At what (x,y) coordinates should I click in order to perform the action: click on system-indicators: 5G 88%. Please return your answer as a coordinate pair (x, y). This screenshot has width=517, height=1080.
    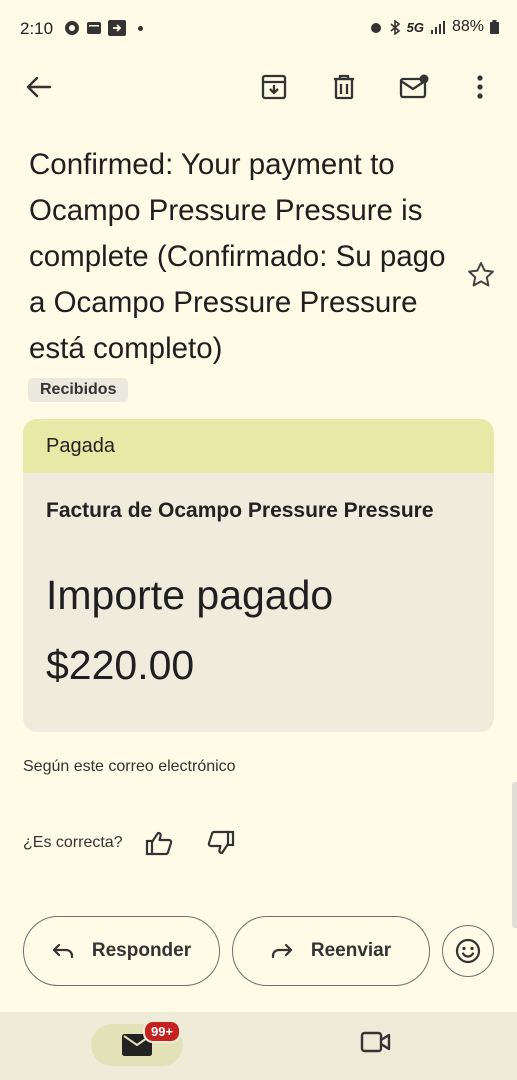
    Looking at the image, I should click on (434, 27).